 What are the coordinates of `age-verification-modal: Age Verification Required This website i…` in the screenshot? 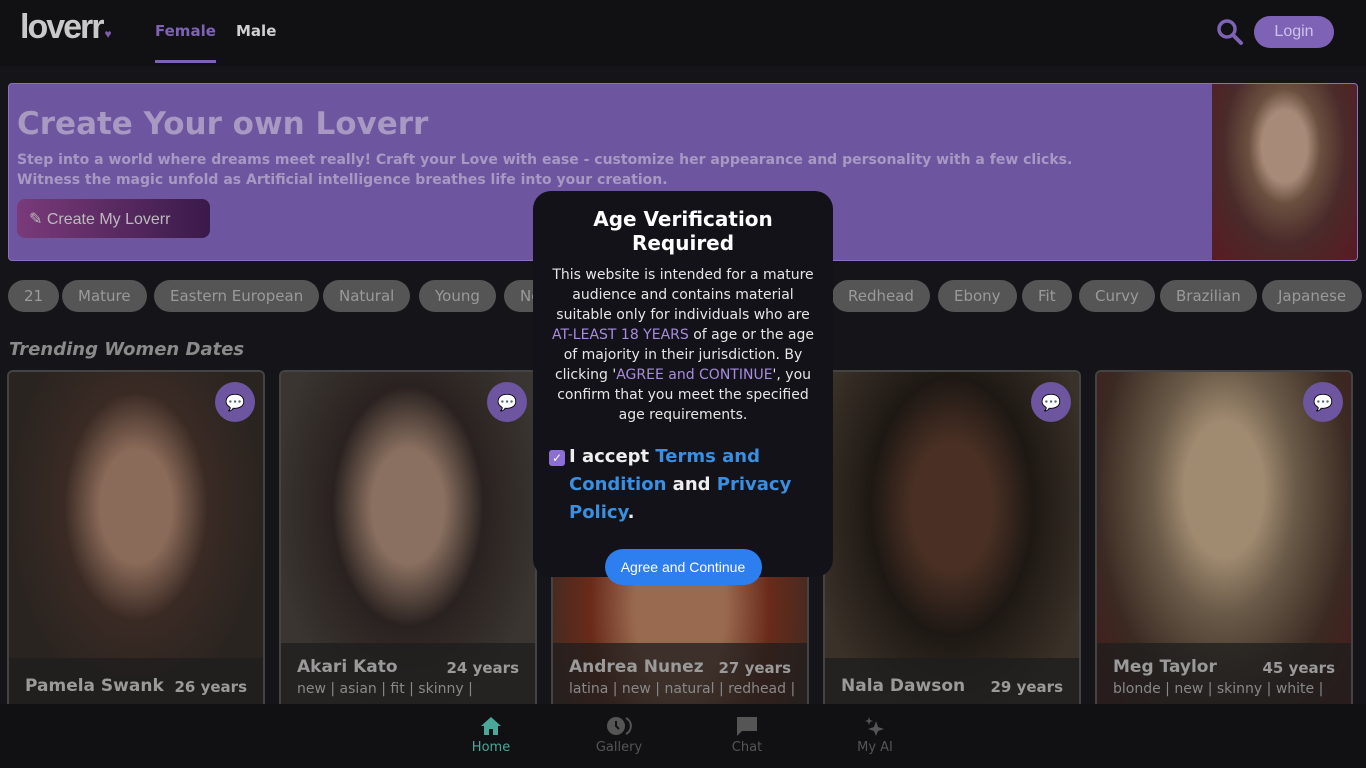 It's located at (683, 388).